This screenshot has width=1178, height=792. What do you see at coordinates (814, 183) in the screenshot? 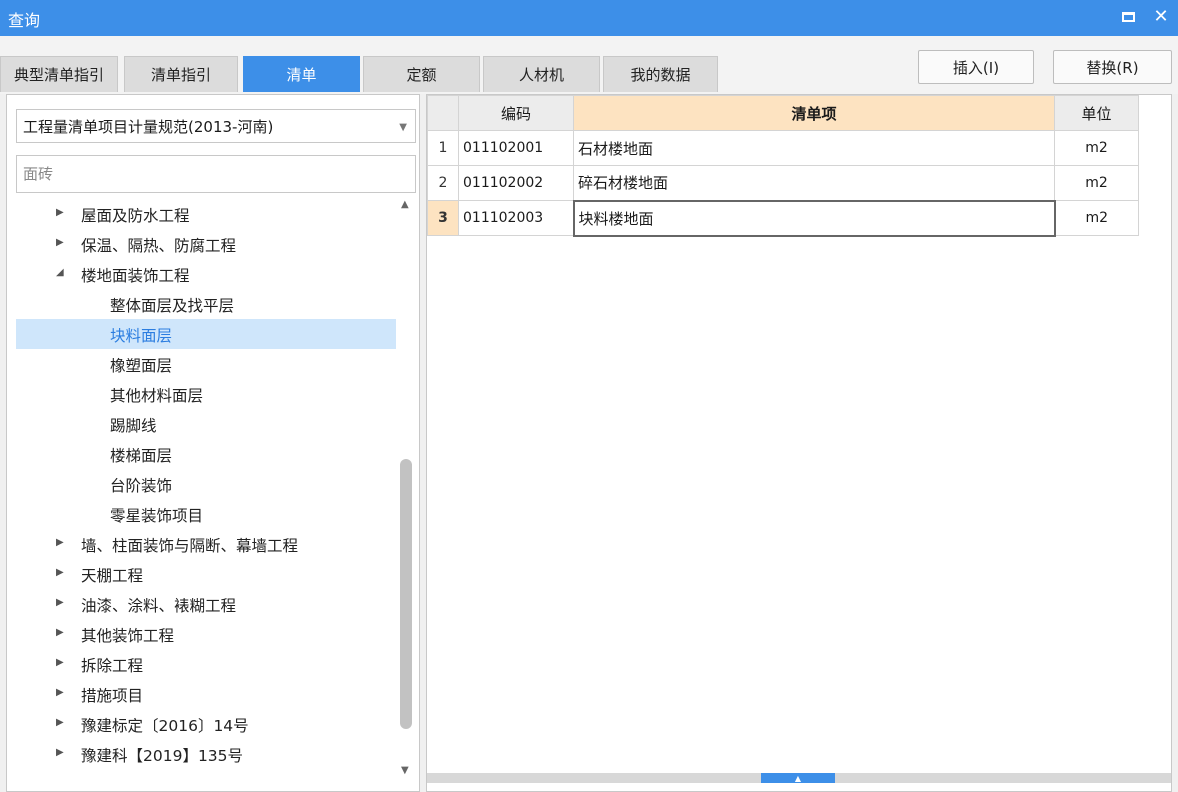
I see `item-cell: 碎石材楼地面` at bounding box center [814, 183].